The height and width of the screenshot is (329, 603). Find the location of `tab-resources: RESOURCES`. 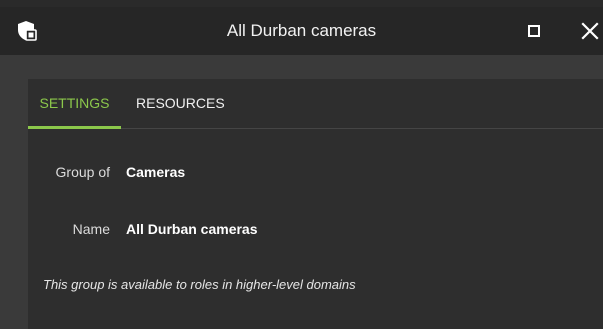

tab-resources: RESOURCES is located at coordinates (180, 103).